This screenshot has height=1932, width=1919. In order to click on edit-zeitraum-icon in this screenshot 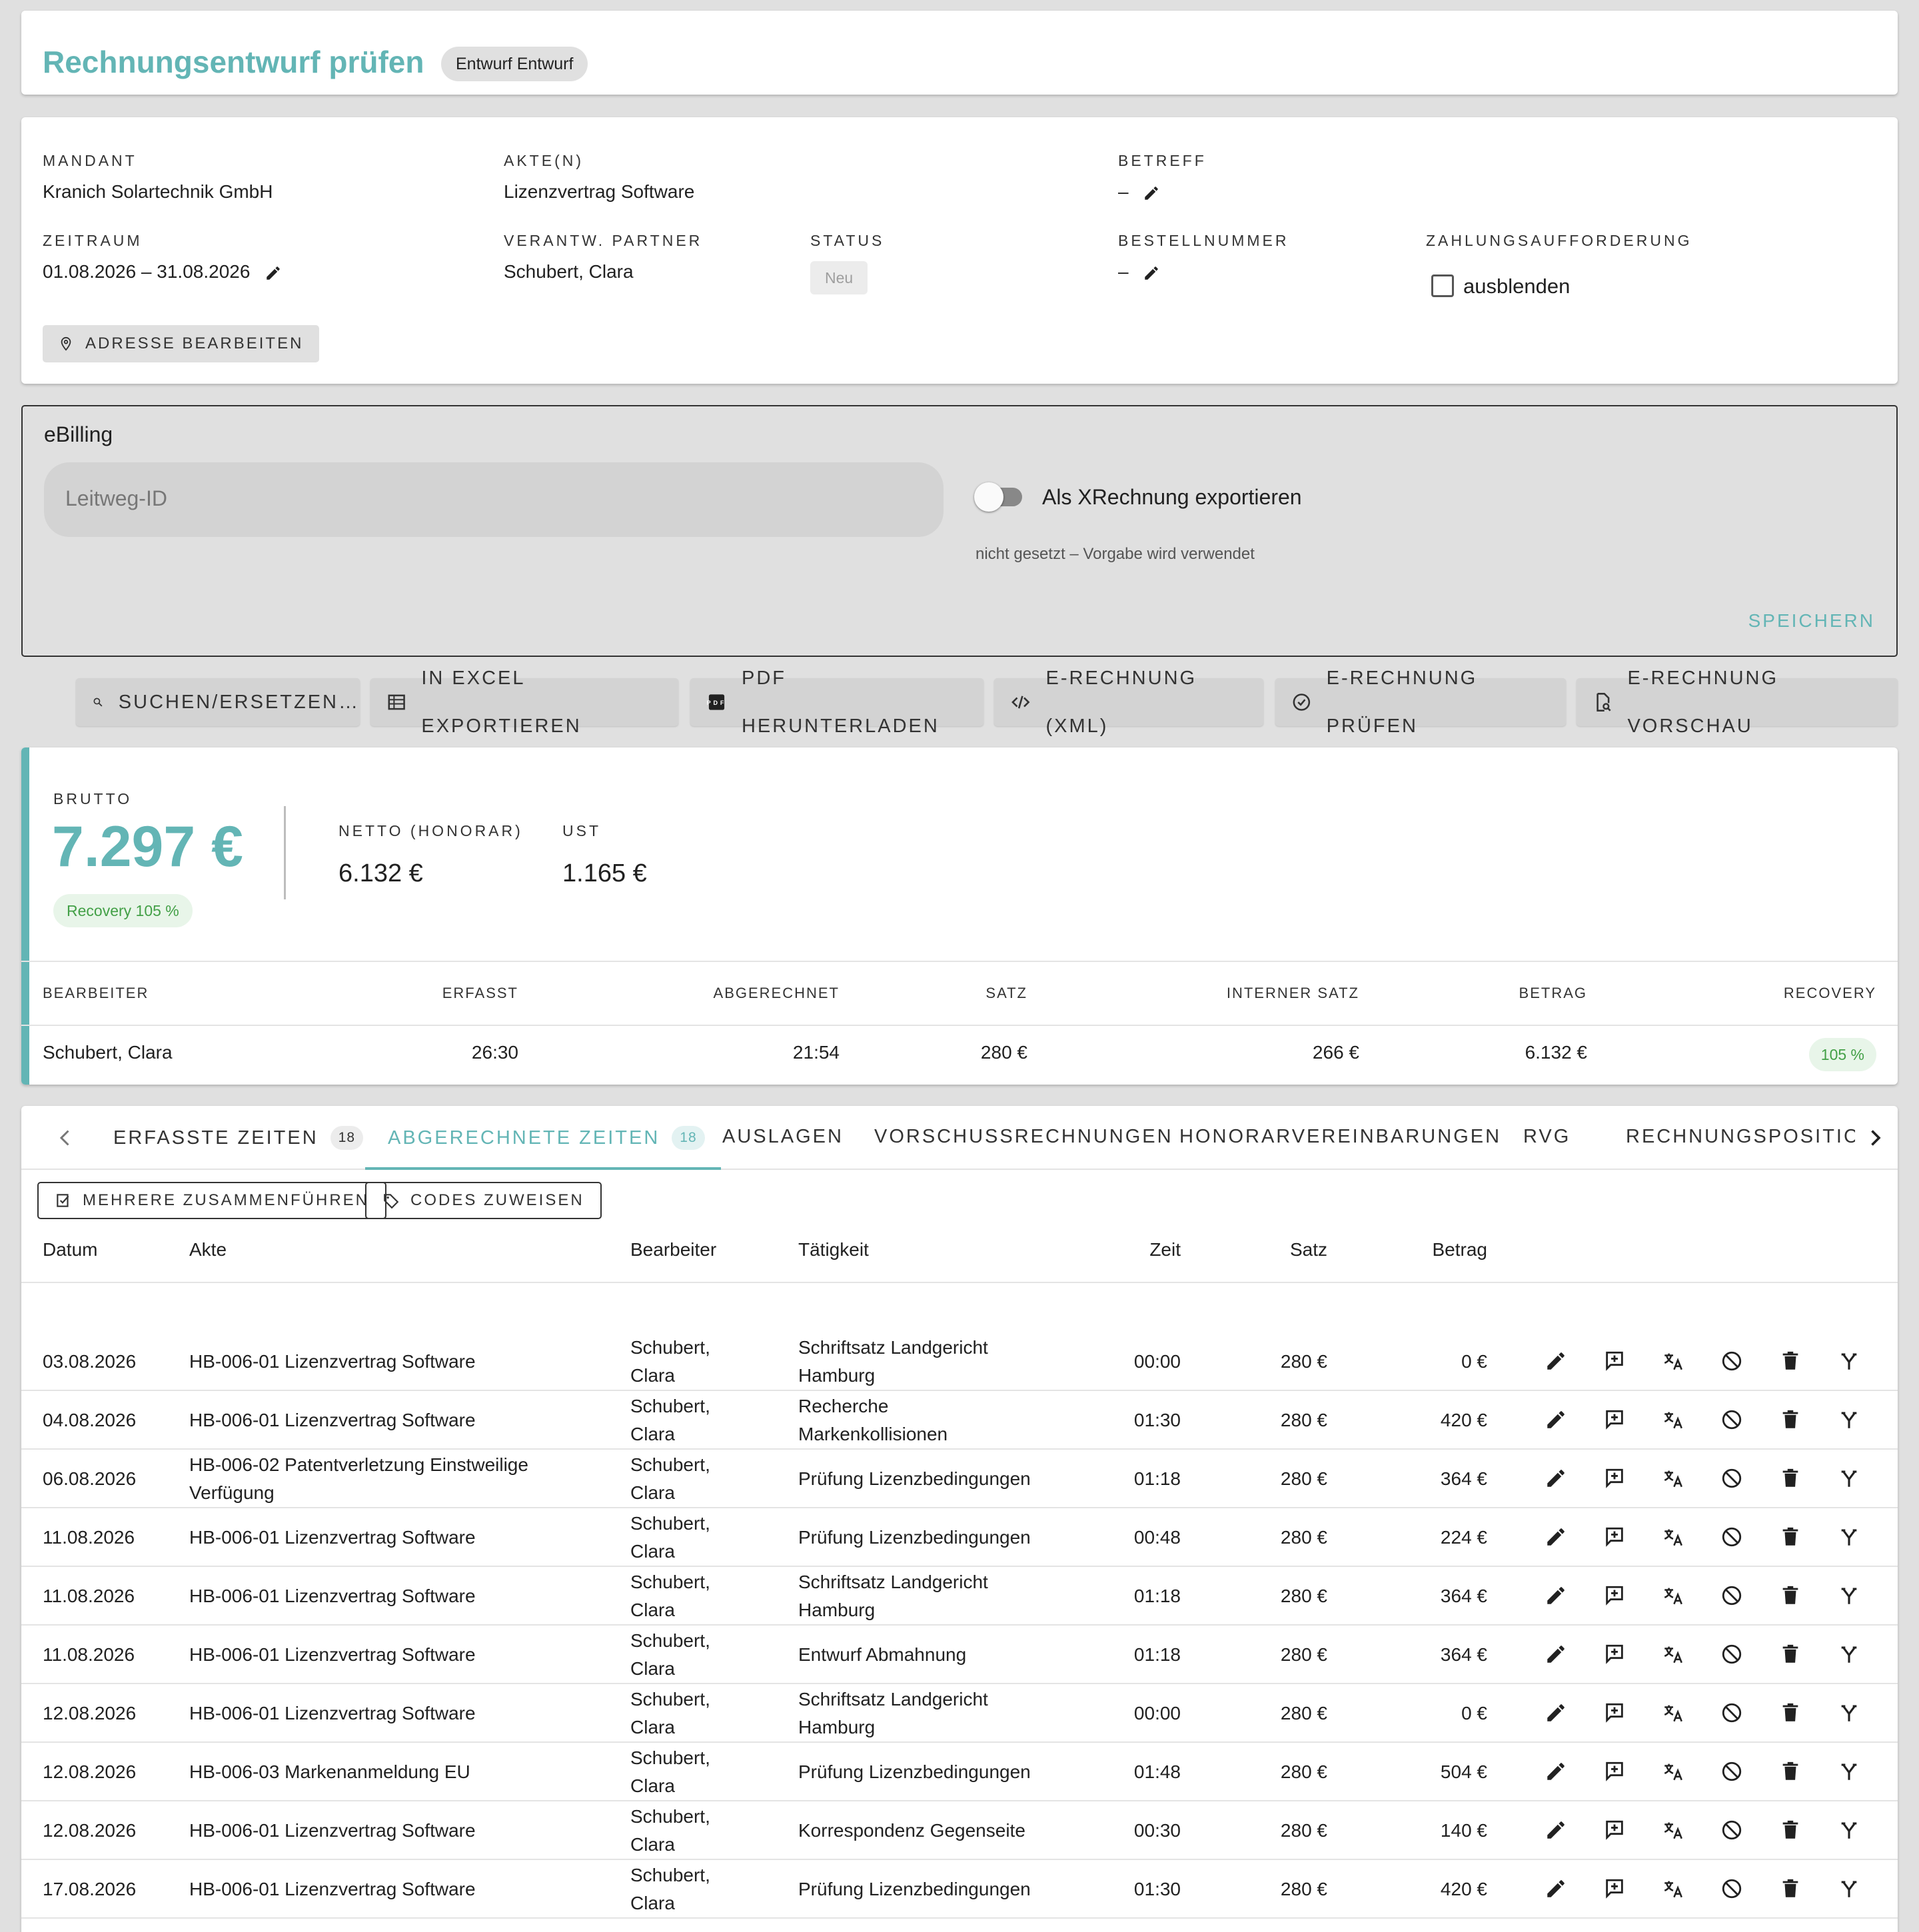, I will do `click(273, 273)`.